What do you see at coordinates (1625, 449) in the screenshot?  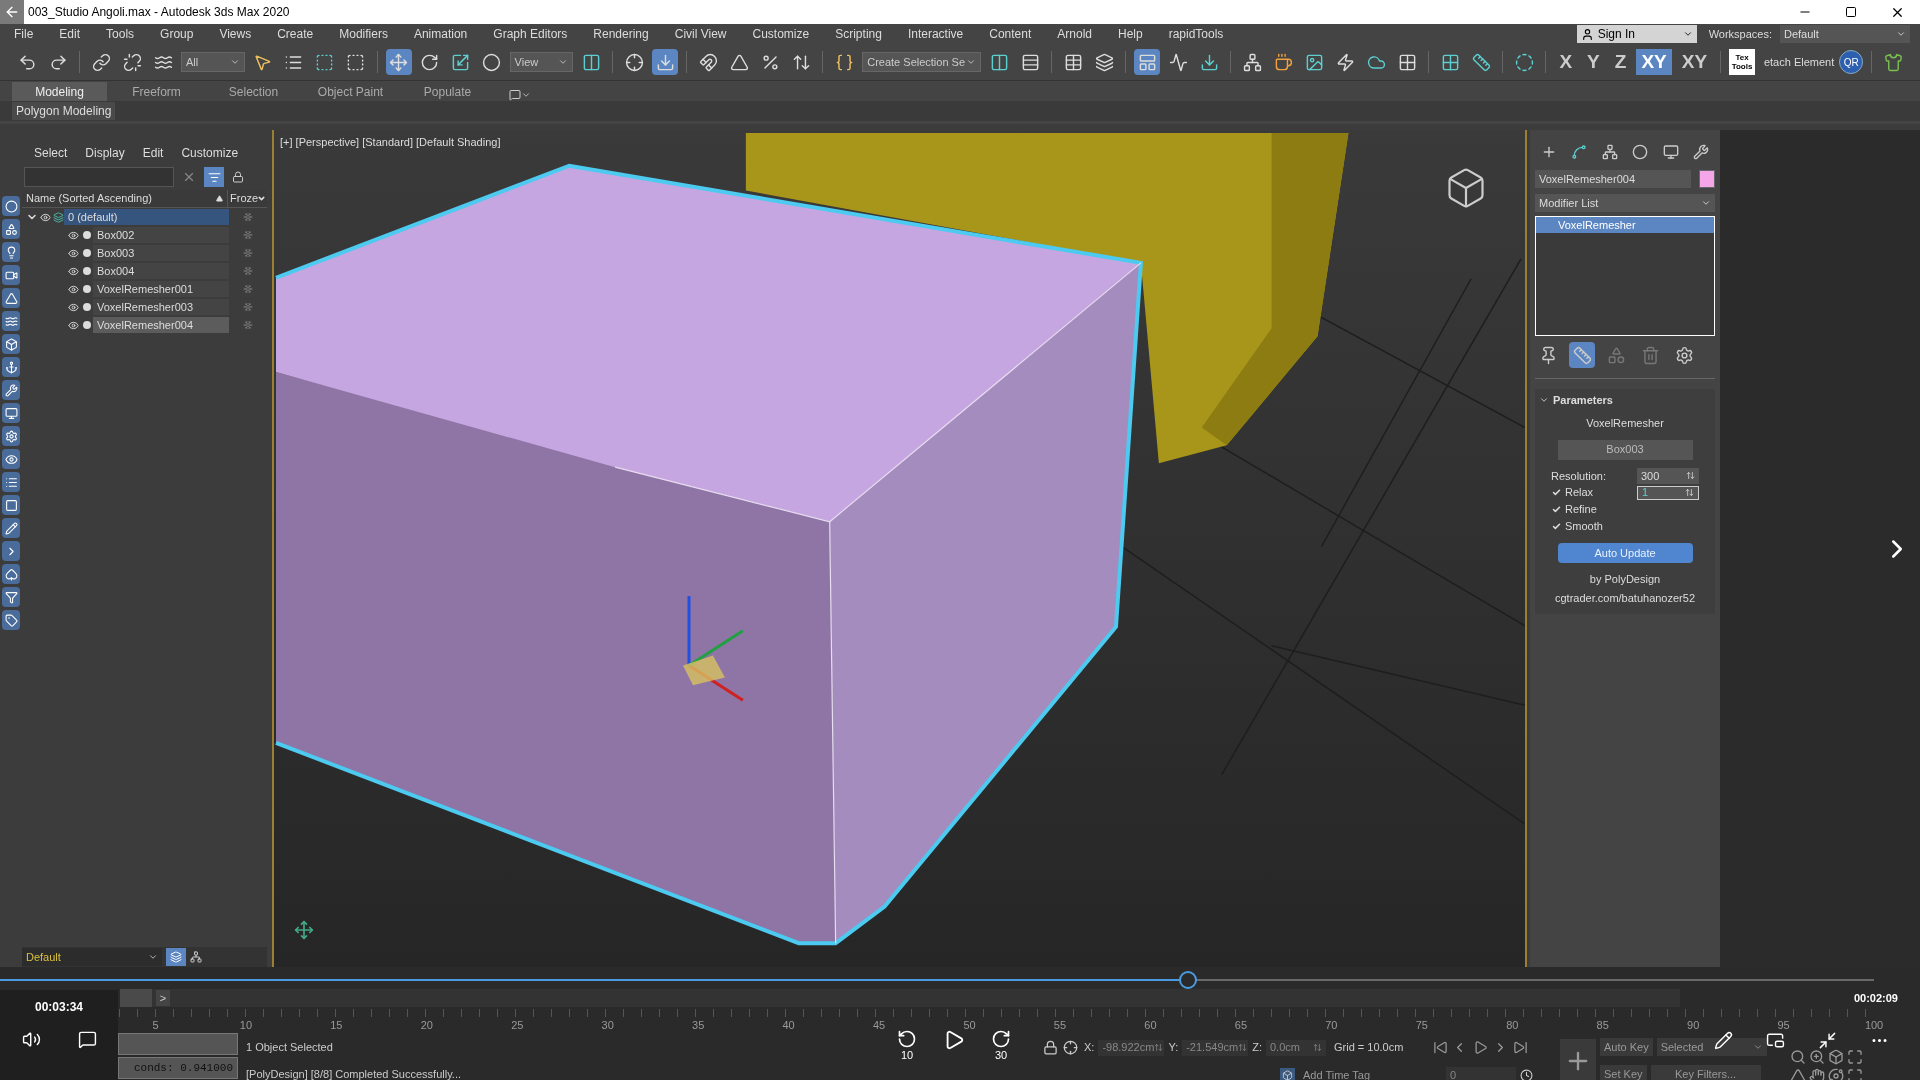 I see `source-object-button: Box003` at bounding box center [1625, 449].